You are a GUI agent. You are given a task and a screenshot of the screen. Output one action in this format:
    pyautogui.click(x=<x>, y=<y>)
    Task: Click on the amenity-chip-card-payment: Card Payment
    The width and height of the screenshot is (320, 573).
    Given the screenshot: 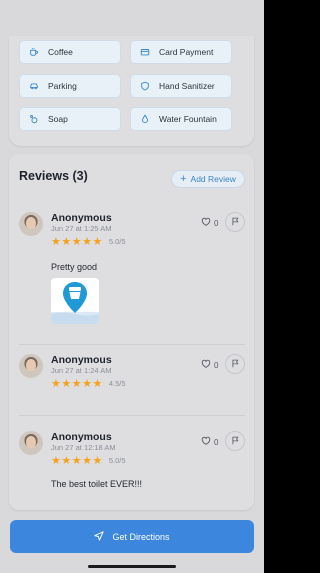 What is the action you would take?
    pyautogui.click(x=181, y=52)
    